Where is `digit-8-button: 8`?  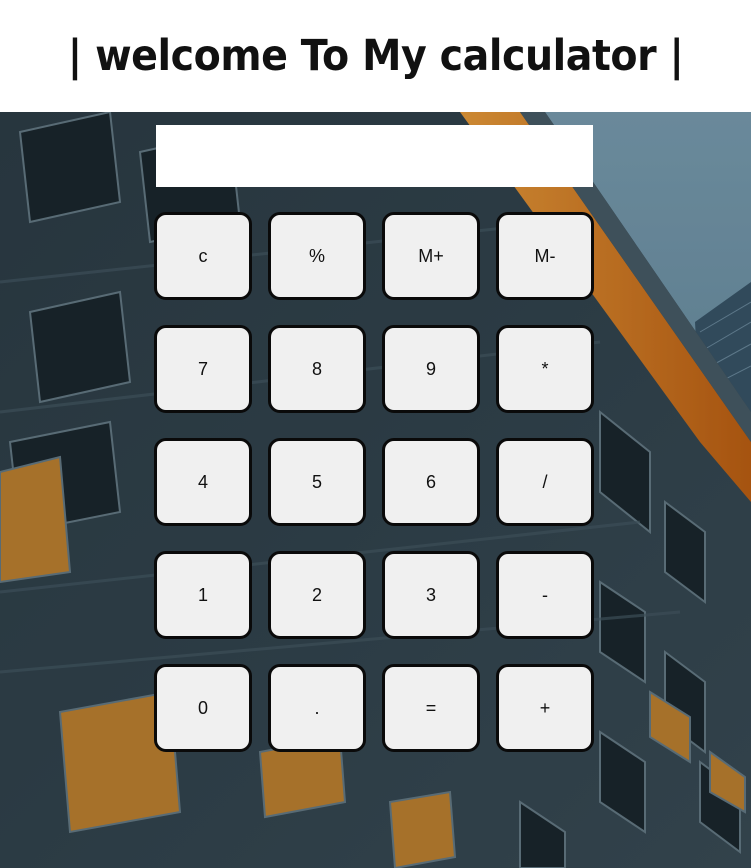 digit-8-button: 8 is located at coordinates (317, 369).